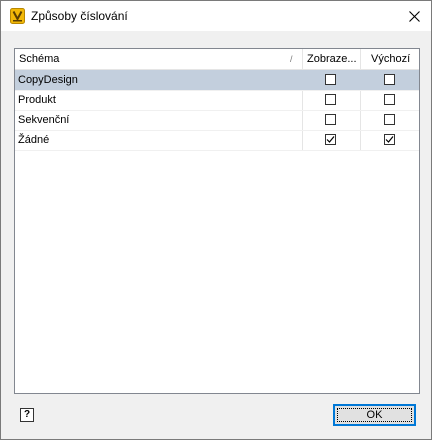  Describe the element at coordinates (27, 415) in the screenshot. I see `help-button: ?` at that location.